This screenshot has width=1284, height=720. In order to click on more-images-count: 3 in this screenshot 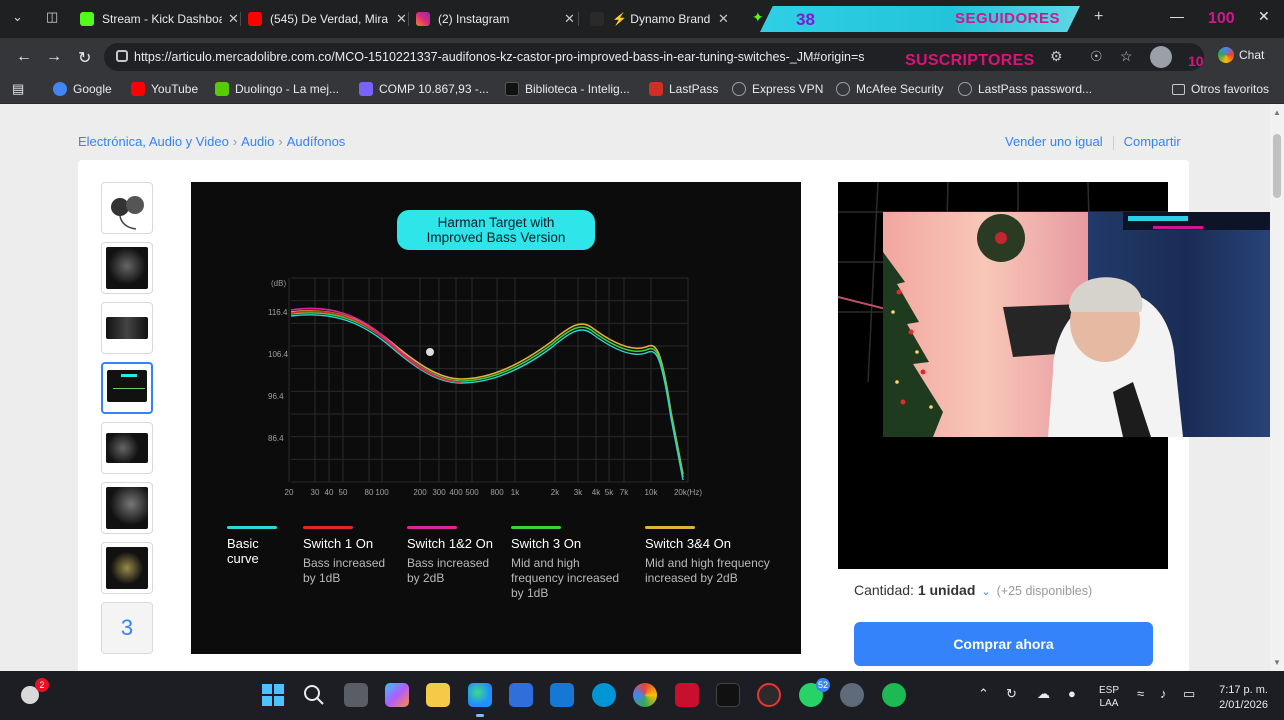, I will do `click(127, 628)`.